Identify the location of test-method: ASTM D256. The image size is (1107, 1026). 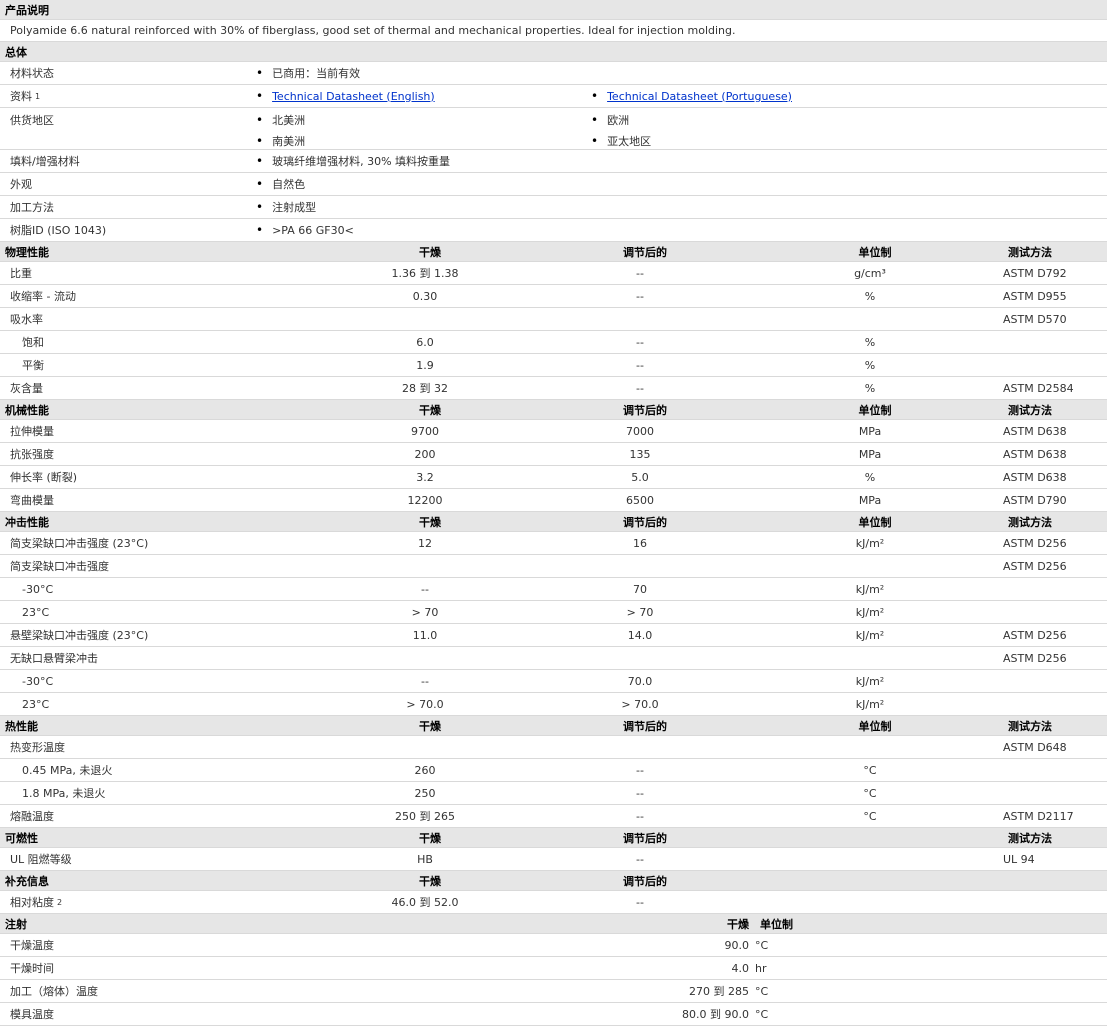
(1035, 635).